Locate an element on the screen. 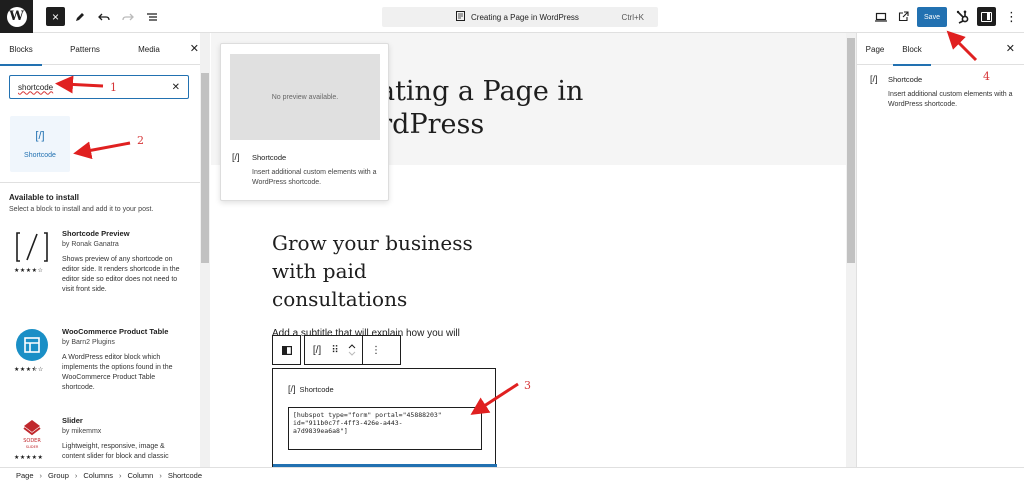  drag-handle-icon: ⠿ is located at coordinates (335, 350).